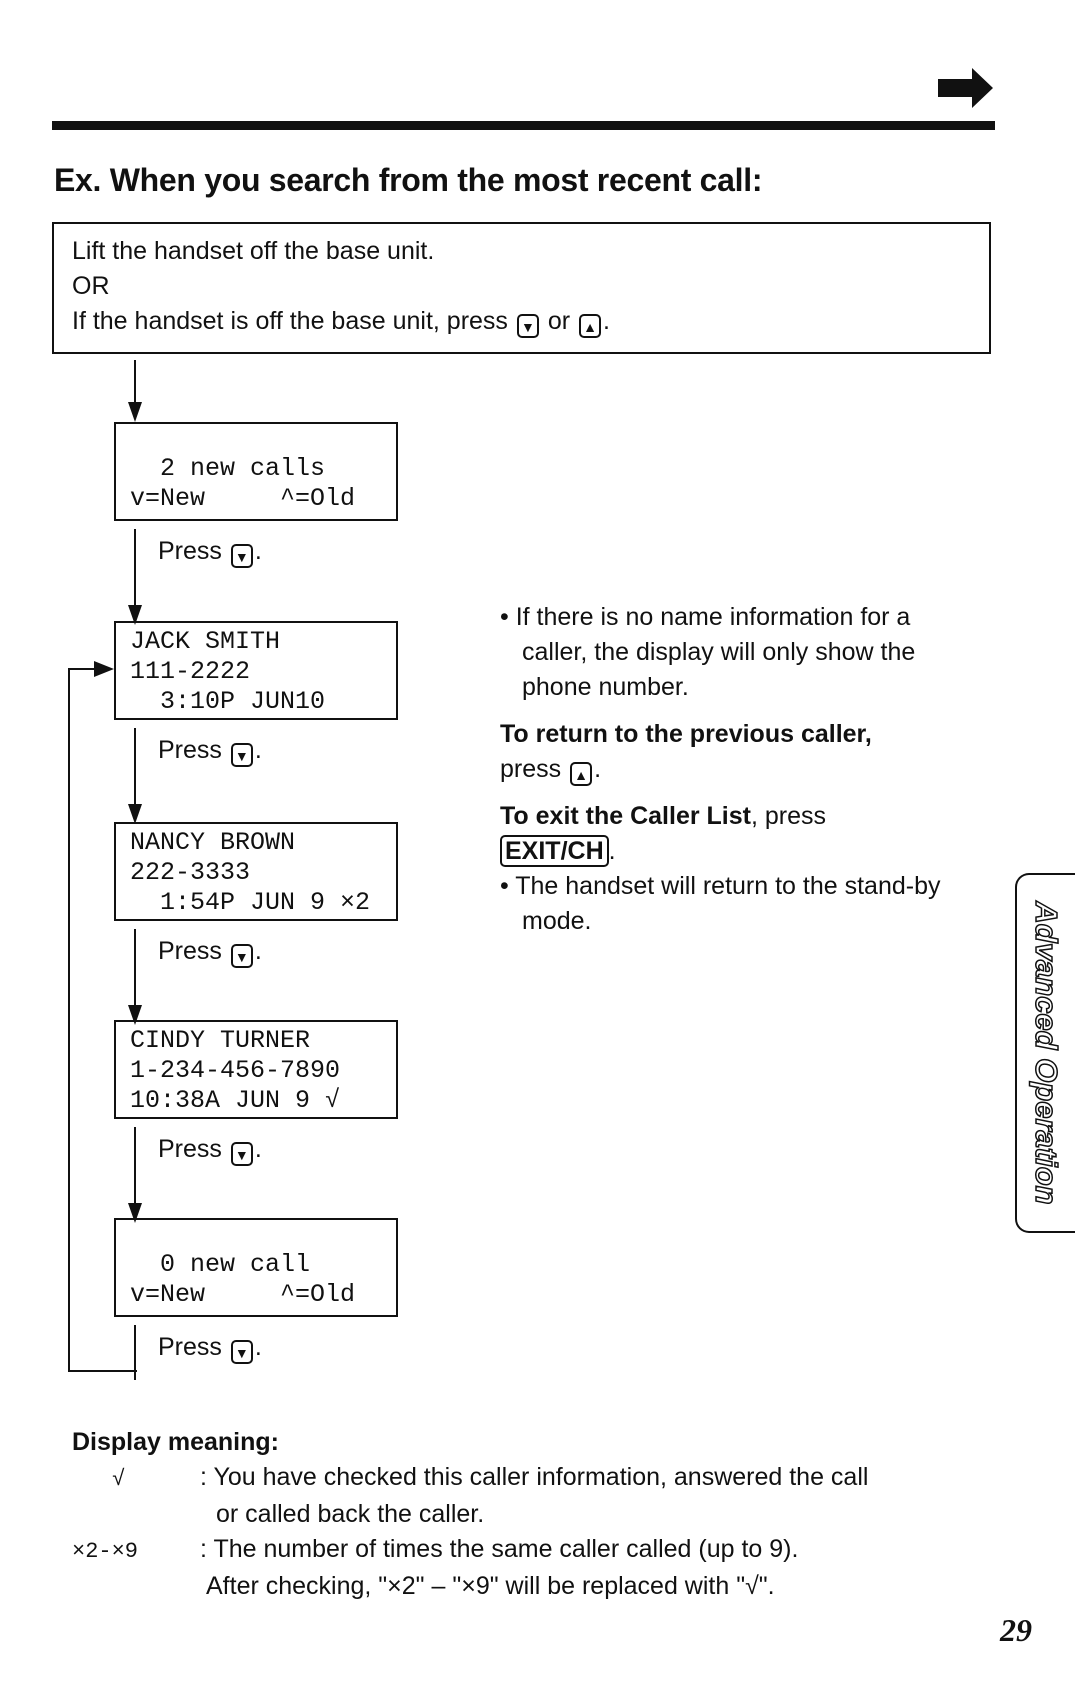  I want to click on section-tab: Advanced Operation, so click(1045, 1053).